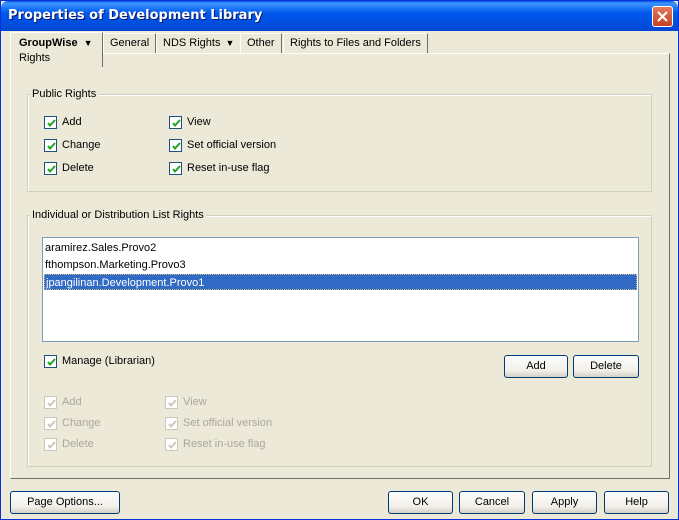  I want to click on individual-set-official-checkbox: Set official version, so click(218, 424).